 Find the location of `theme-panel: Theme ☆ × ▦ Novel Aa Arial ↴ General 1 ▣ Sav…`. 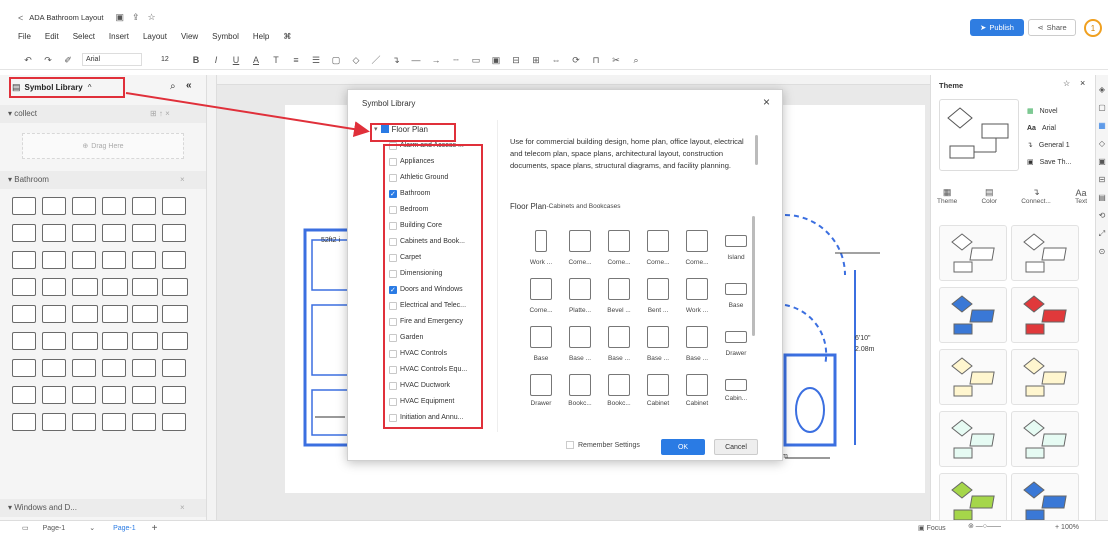

theme-panel: Theme ☆ × ▦ Novel Aa Arial ↴ General 1 ▣ Sav… is located at coordinates (1012, 302).